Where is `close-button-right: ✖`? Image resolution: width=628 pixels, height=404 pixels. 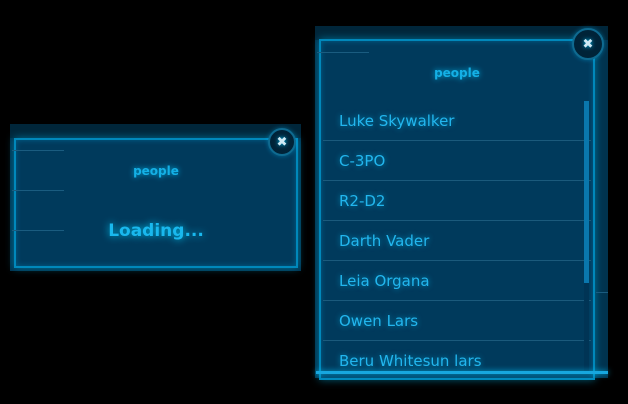 close-button-right: ✖ is located at coordinates (588, 44).